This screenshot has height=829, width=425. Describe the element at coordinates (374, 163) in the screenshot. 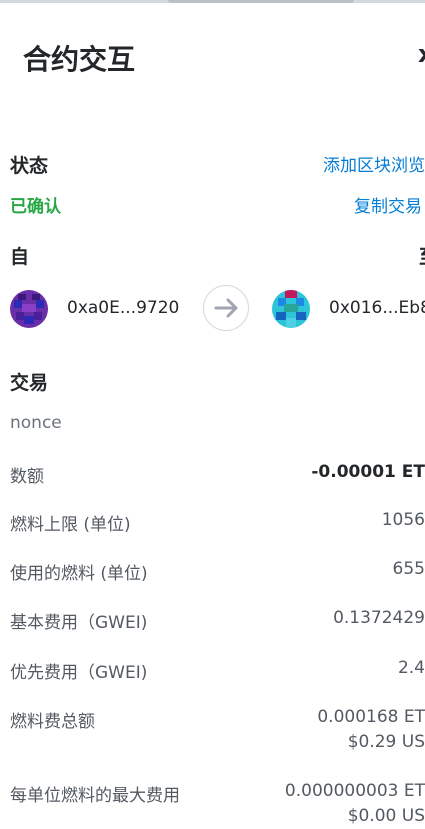

I see `add-block-explorer-link: 添加区块浏览` at that location.